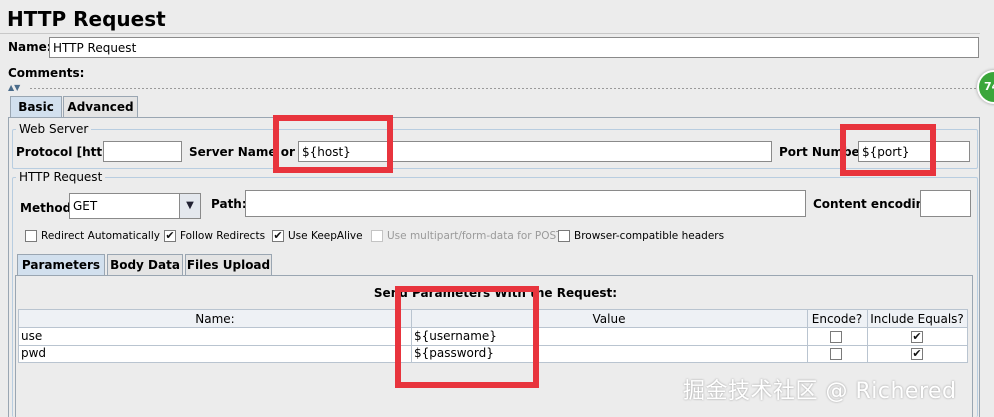 The width and height of the screenshot is (994, 417). Describe the element at coordinates (490, 33) in the screenshot. I see `title-divider` at that location.